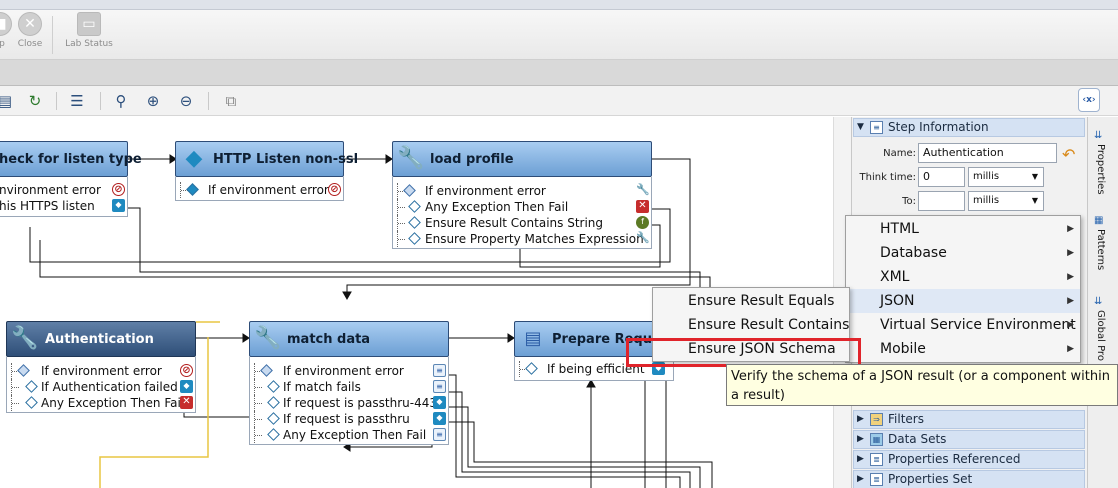 This screenshot has height=488, width=1118. Describe the element at coordinates (349, 403) in the screenshot. I see `assertion-row: If request is passthru-443 ◆` at that location.